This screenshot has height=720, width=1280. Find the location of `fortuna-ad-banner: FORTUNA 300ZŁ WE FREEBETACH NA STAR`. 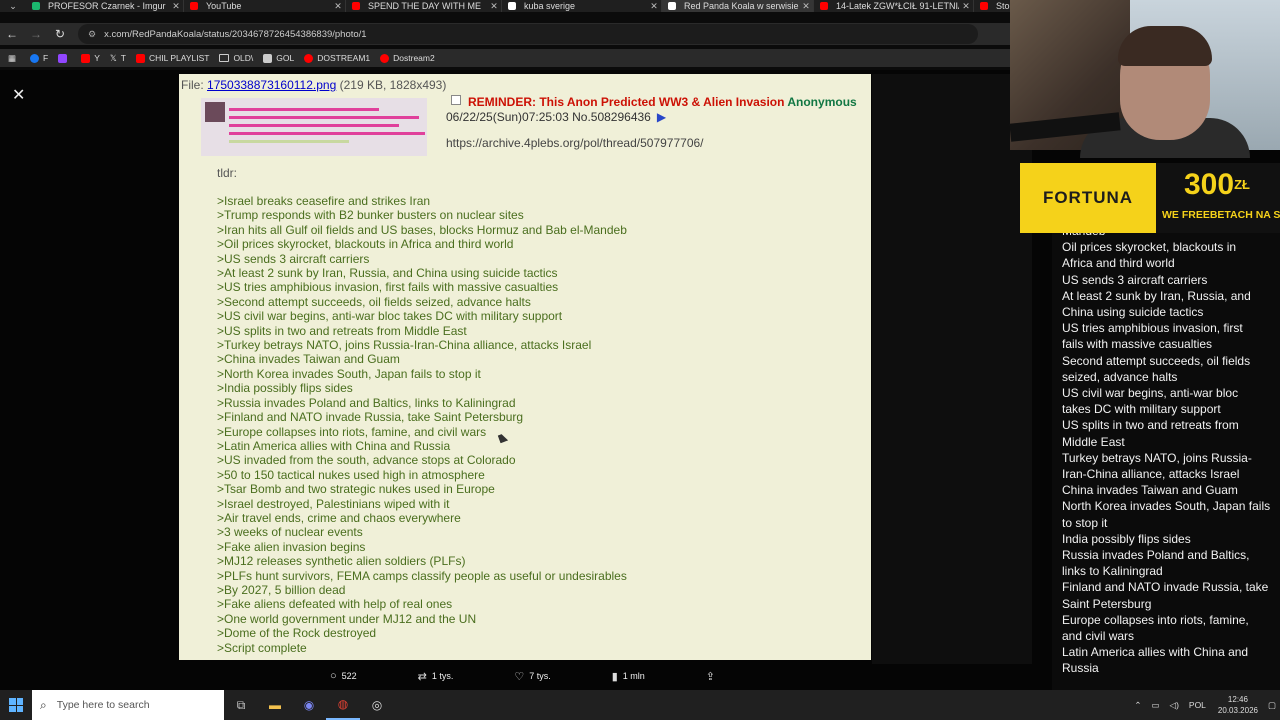

fortuna-ad-banner: FORTUNA 300ZŁ WE FREEBETACH NA STAR is located at coordinates (1150, 198).